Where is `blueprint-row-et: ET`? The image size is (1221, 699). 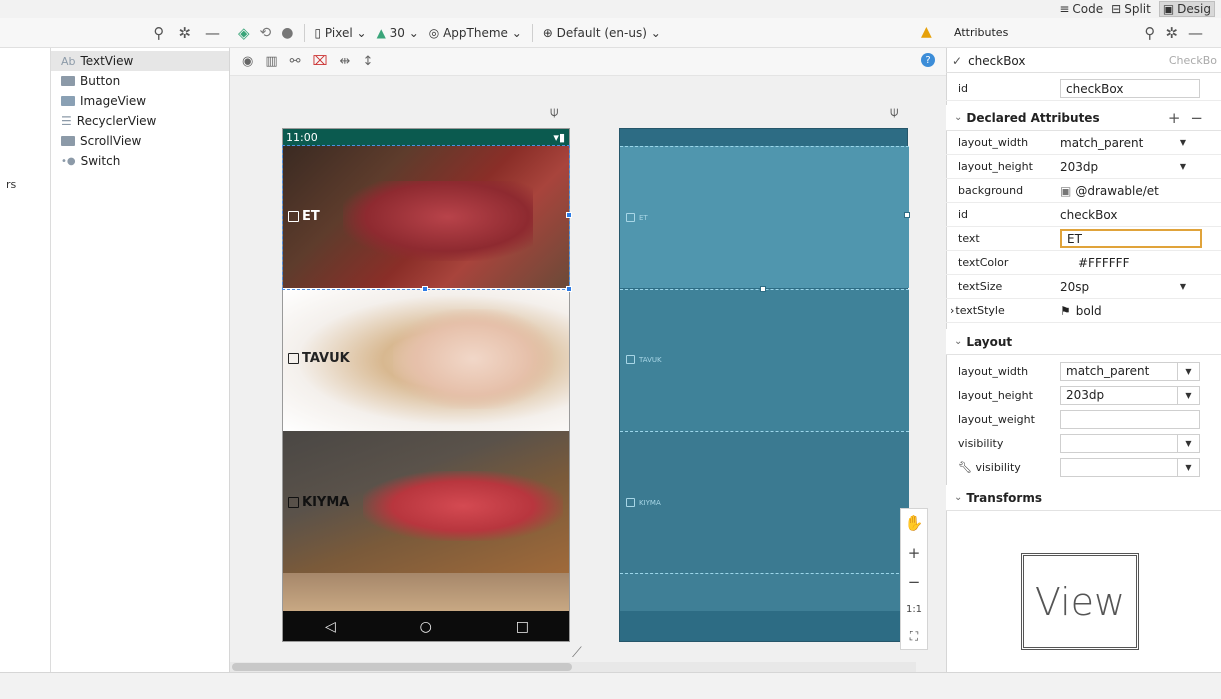
blueprint-row-et: ET is located at coordinates (764, 217).